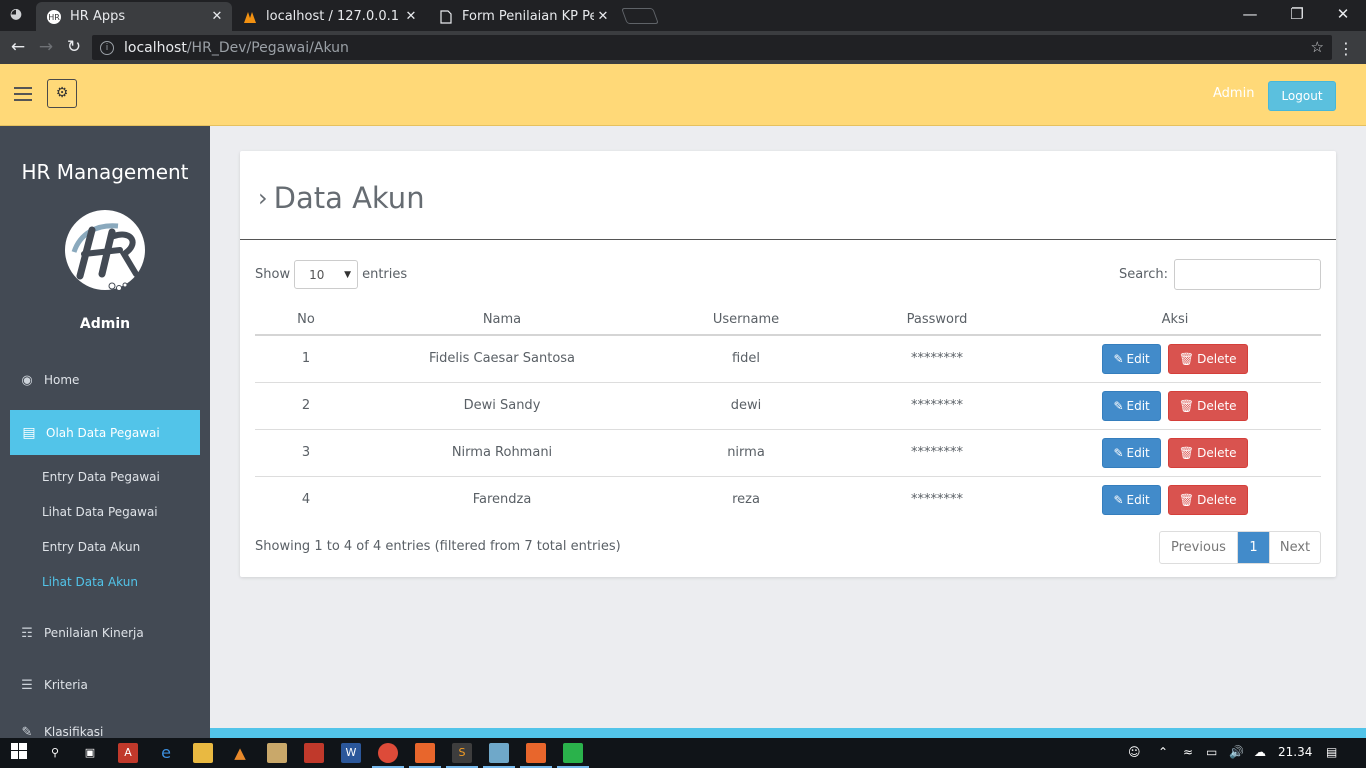 This screenshot has width=1366, height=768. What do you see at coordinates (62, 93) in the screenshot?
I see `settings-cogs-icon: ⚙` at bounding box center [62, 93].